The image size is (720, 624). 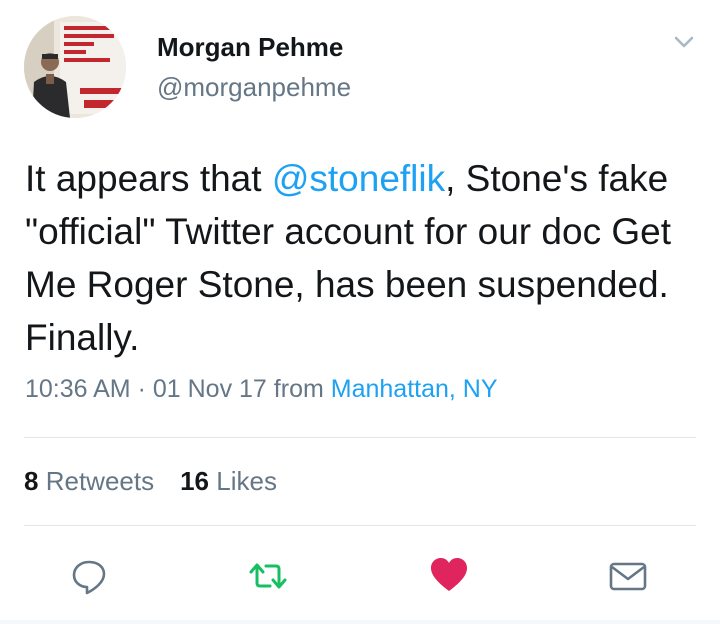 I want to click on likes-count: 16, so click(x=195, y=481).